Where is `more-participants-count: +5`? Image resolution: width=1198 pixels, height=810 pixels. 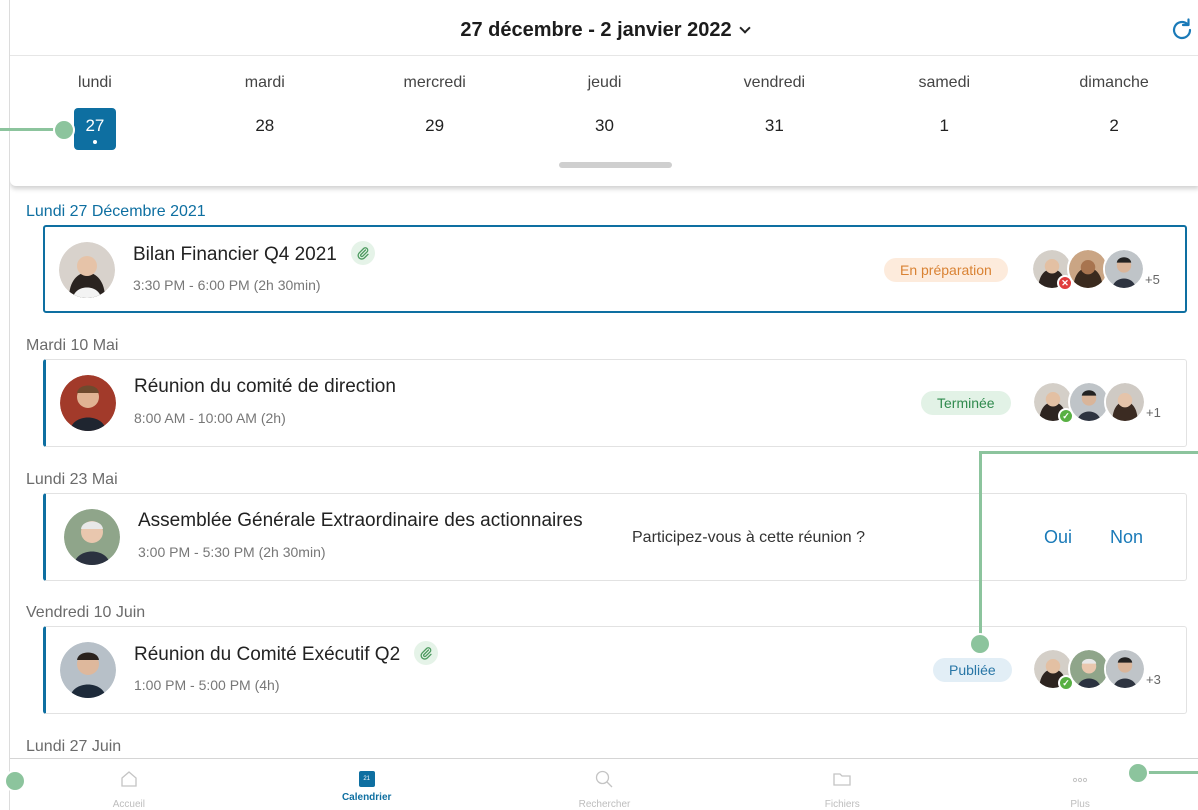
more-participants-count: +5 is located at coordinates (1152, 279).